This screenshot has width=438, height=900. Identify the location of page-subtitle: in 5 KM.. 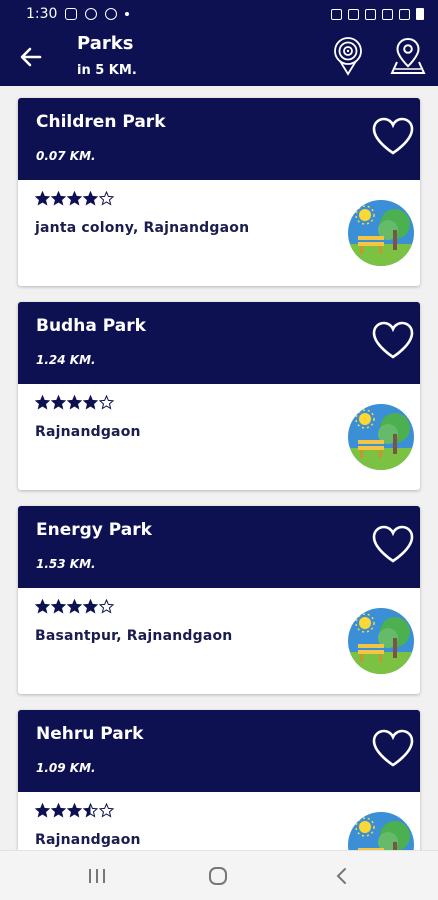
(107, 70).